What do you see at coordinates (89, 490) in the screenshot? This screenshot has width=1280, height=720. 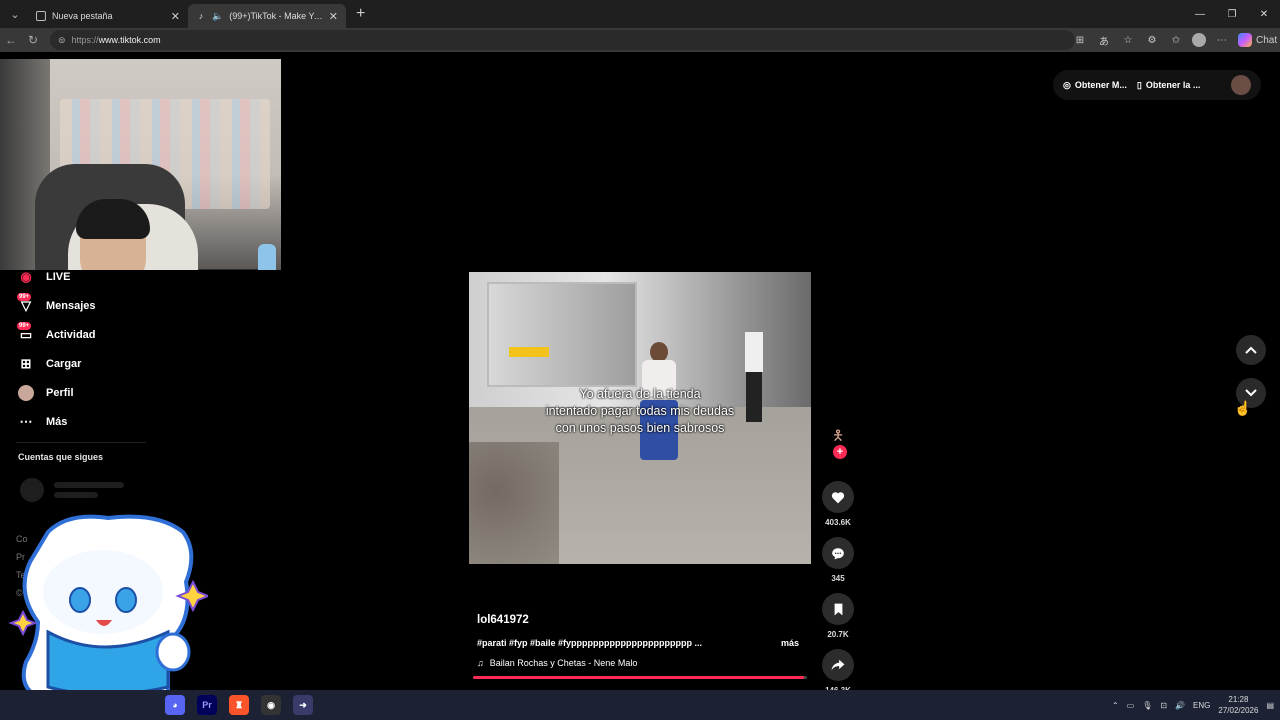 I see `text-placeholder` at bounding box center [89, 490].